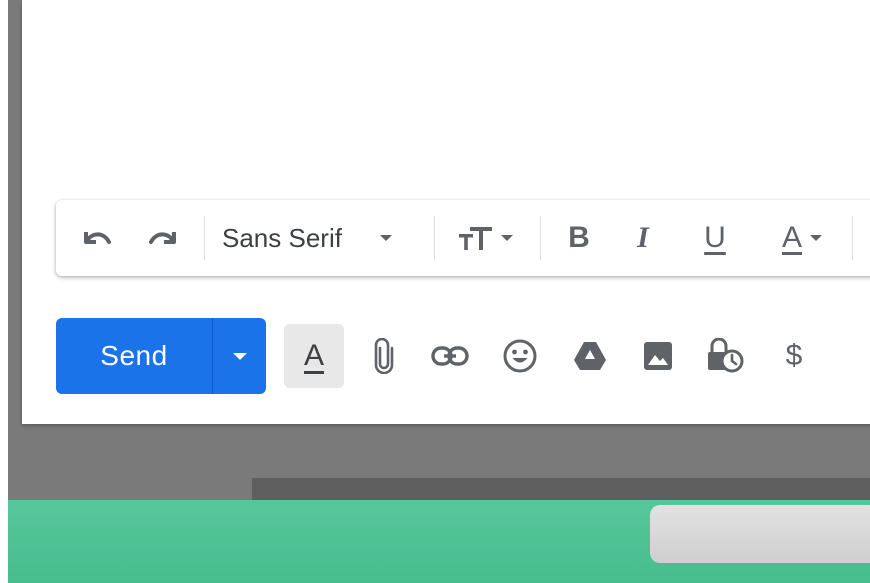 The image size is (870, 583). I want to click on attach-files-button, so click(384, 356).